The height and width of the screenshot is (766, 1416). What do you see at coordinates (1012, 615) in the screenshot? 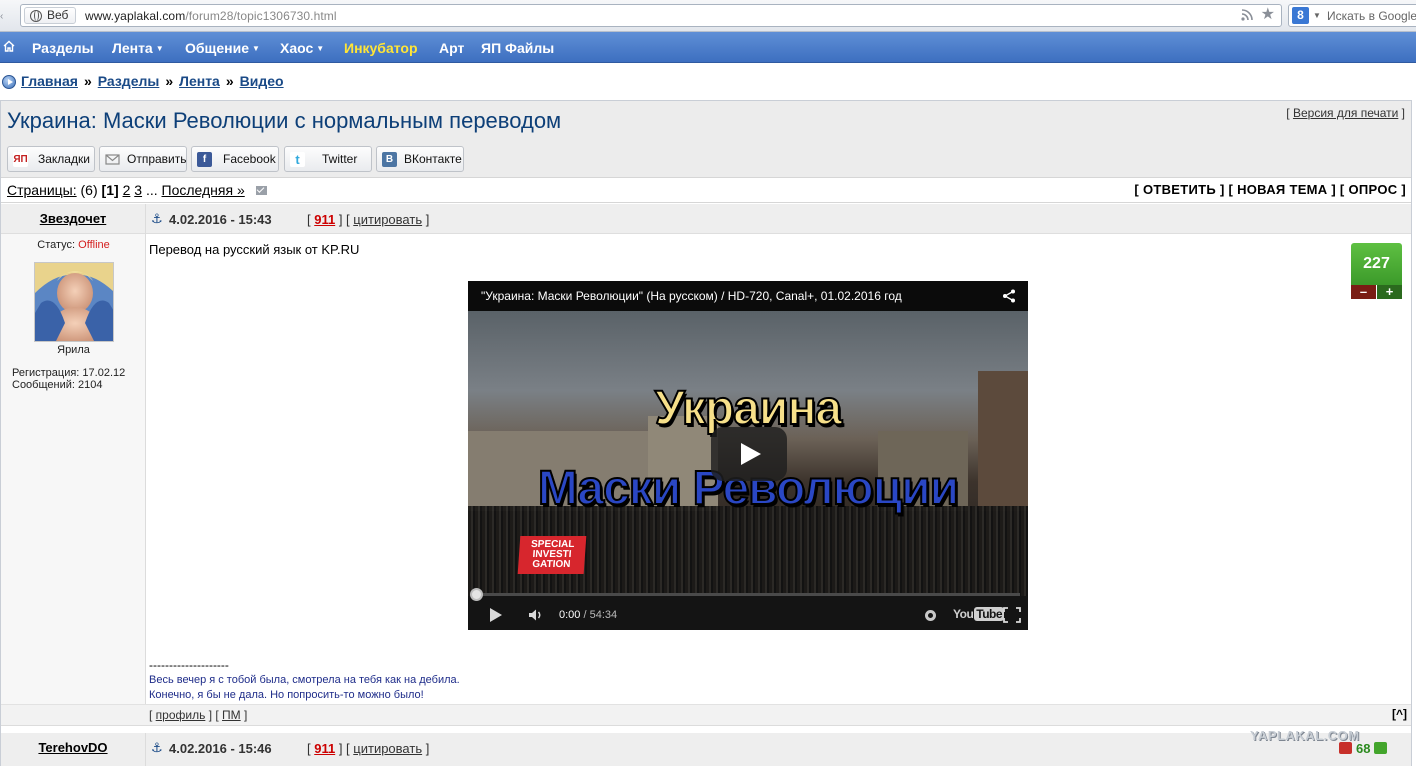
I see `fullscreen-icon` at bounding box center [1012, 615].